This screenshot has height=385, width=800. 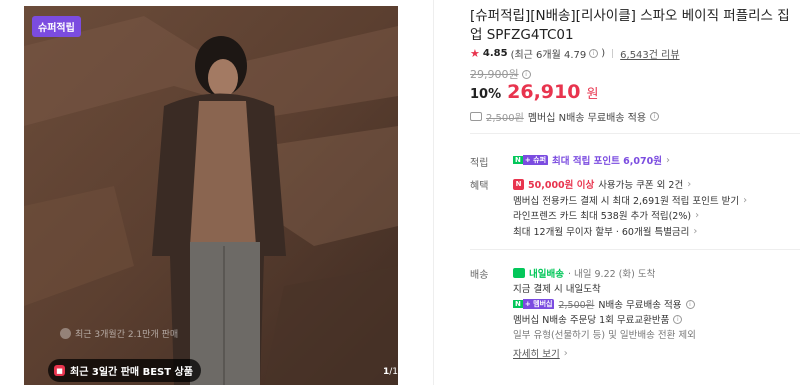 What do you see at coordinates (475, 53) in the screenshot?
I see `star-icon: ★` at bounding box center [475, 53].